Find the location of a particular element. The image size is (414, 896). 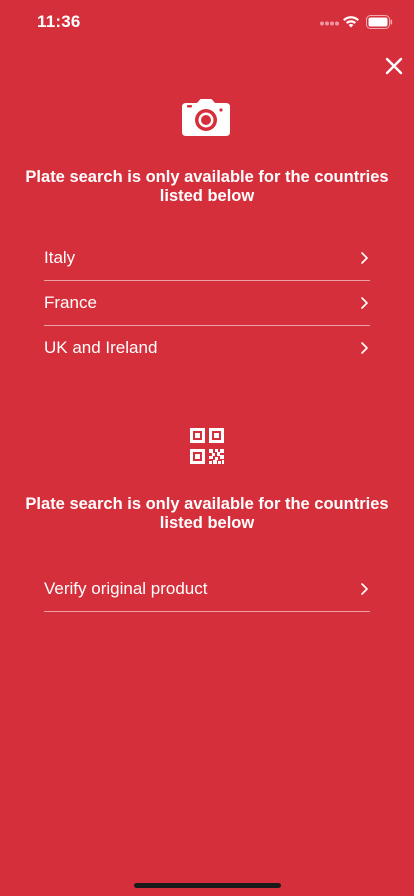

list-item-uk-ireland: UK and Ireland is located at coordinates (207, 348).